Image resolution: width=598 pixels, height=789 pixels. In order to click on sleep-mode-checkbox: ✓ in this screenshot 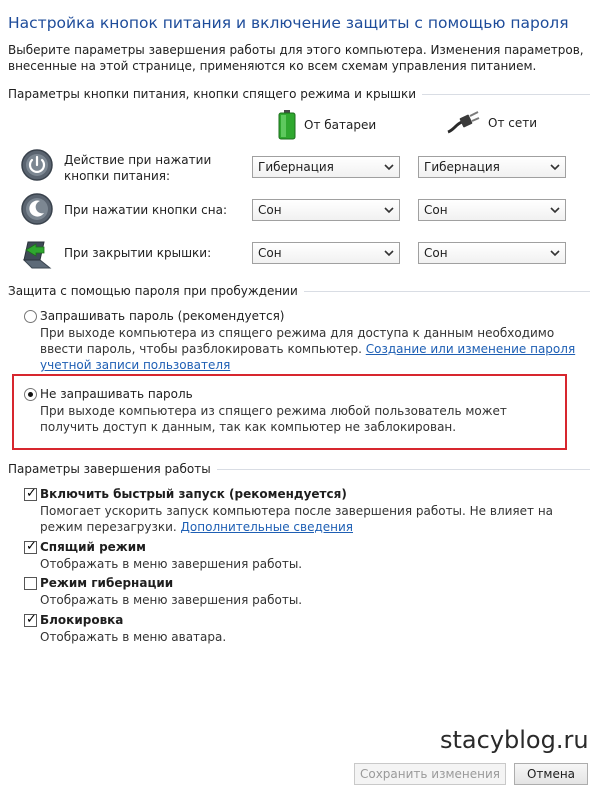, I will do `click(30, 546)`.